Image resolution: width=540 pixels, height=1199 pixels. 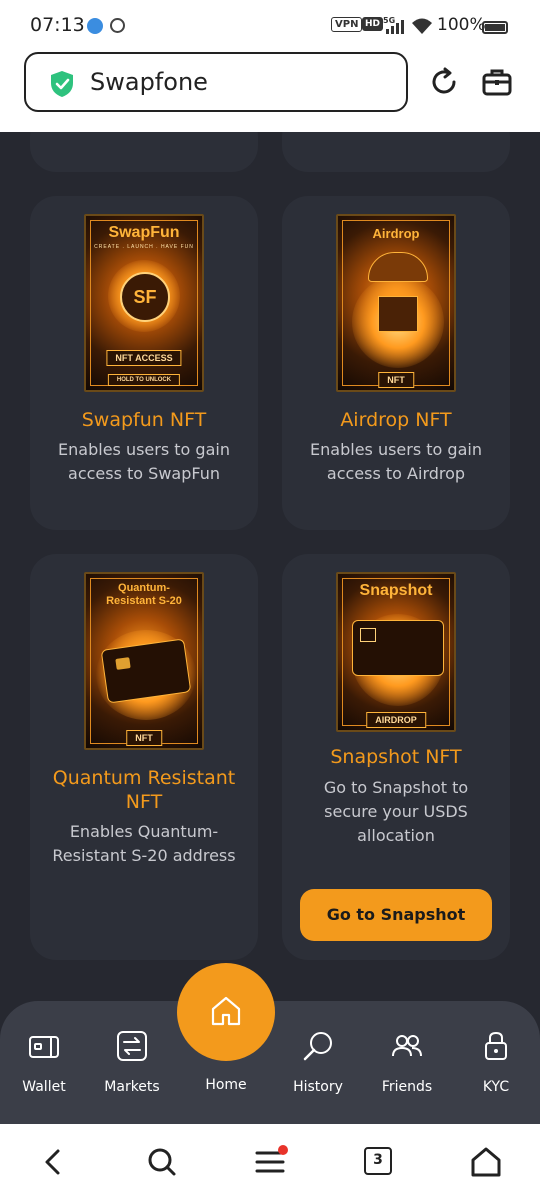 What do you see at coordinates (378, 1161) in the screenshot?
I see `tab-count-button: 3` at bounding box center [378, 1161].